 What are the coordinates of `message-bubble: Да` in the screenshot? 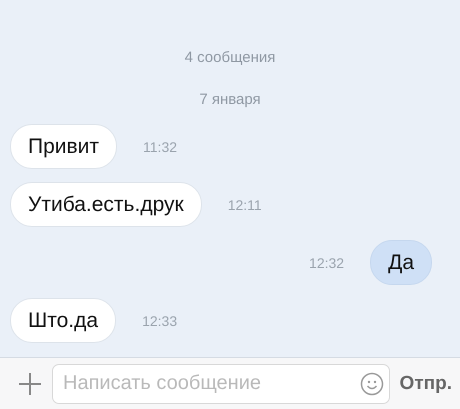 It's located at (401, 262).